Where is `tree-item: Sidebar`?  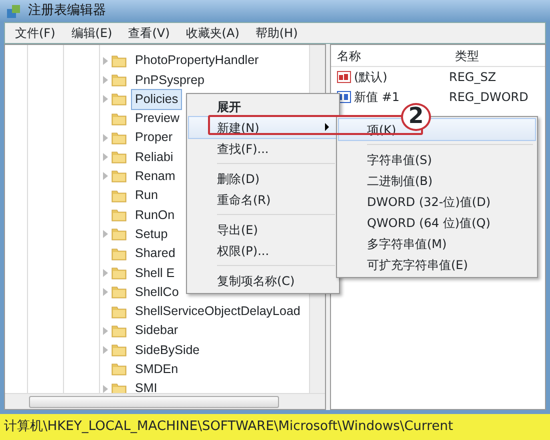 tree-item: Sidebar is located at coordinates (156, 331).